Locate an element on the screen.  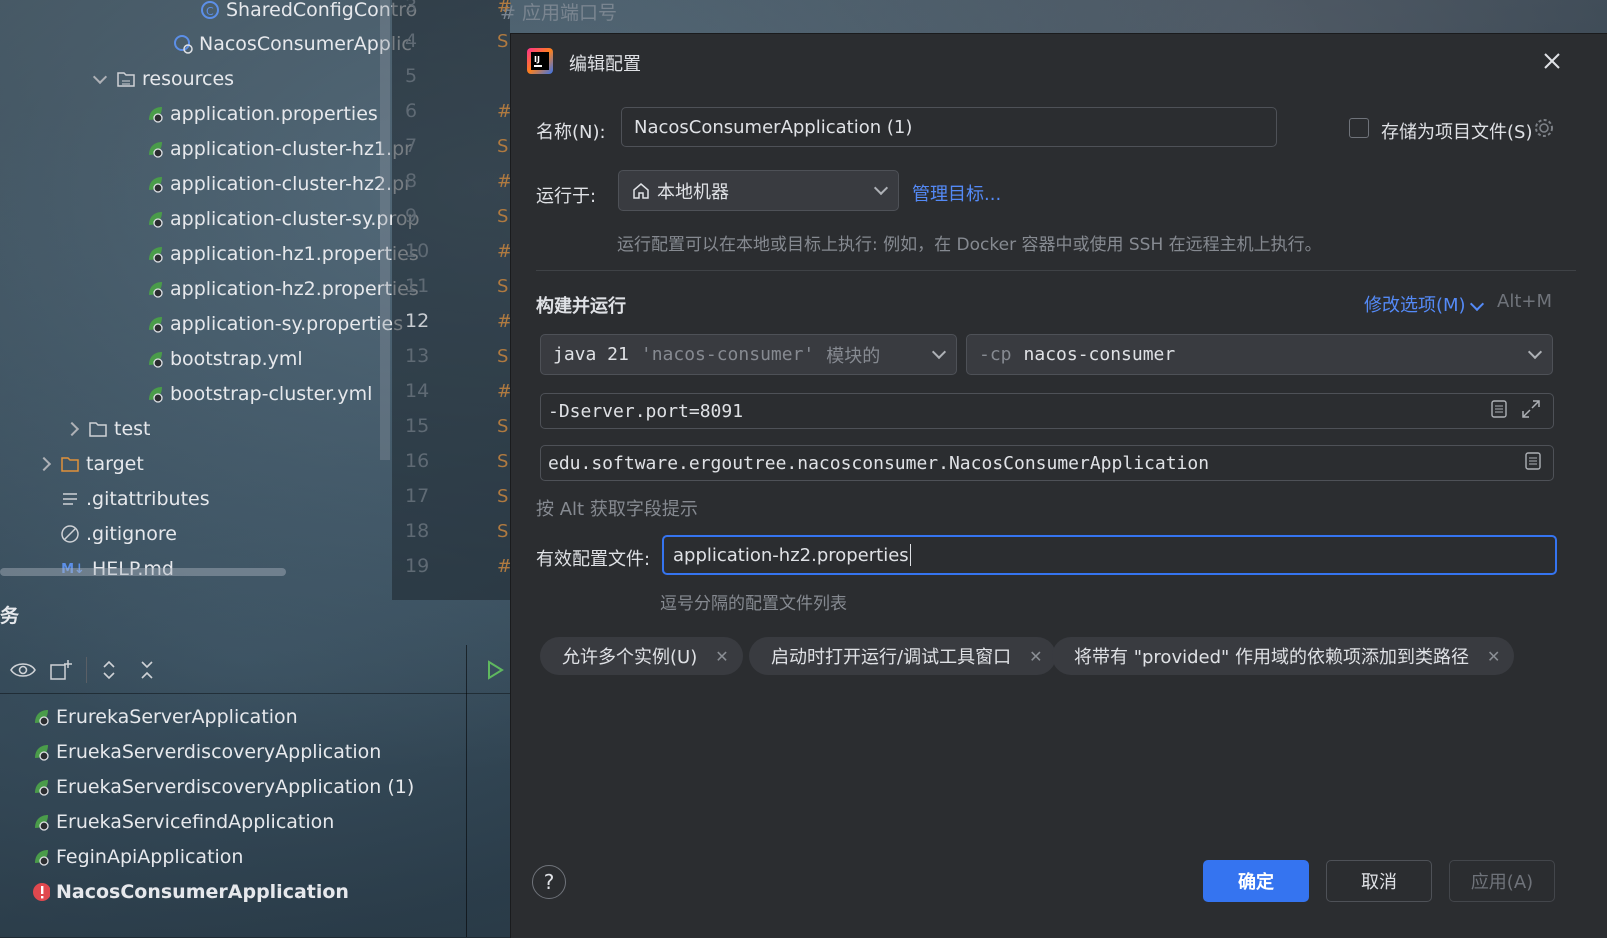
line-number: 3 is located at coordinates (411, 8).